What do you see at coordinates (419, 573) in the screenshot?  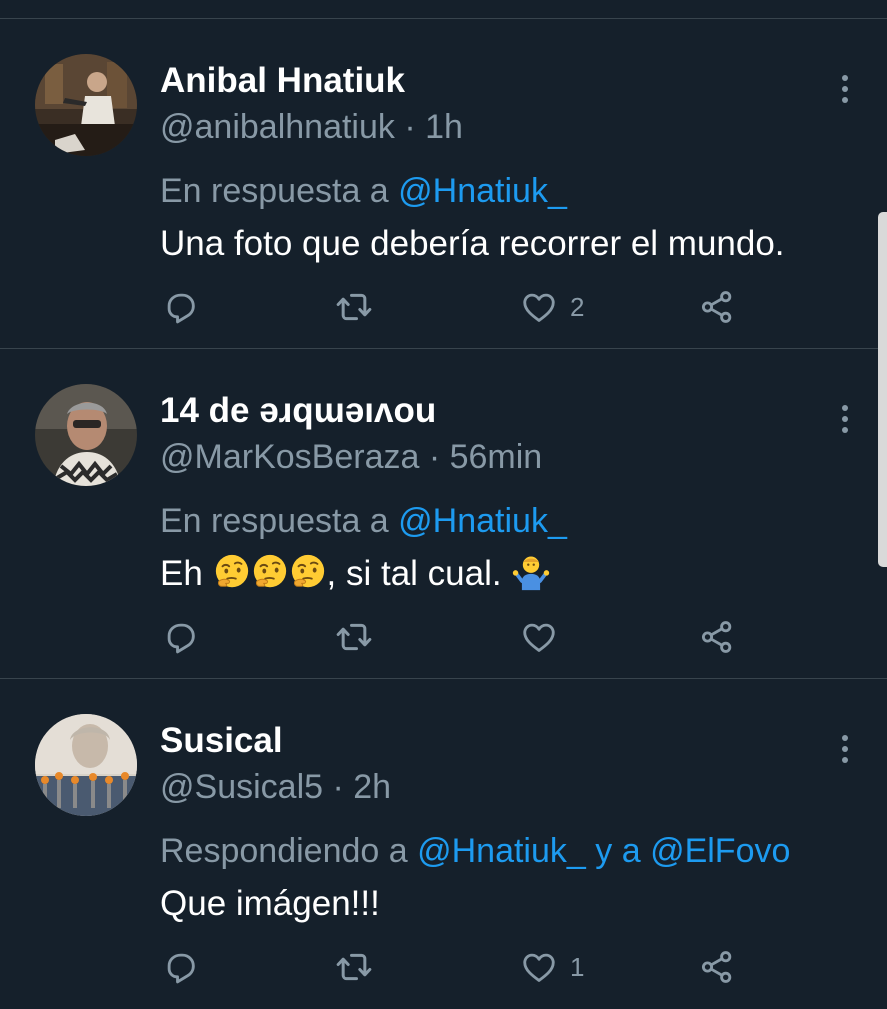 I see `tweet-text-end: , si tal cual.` at bounding box center [419, 573].